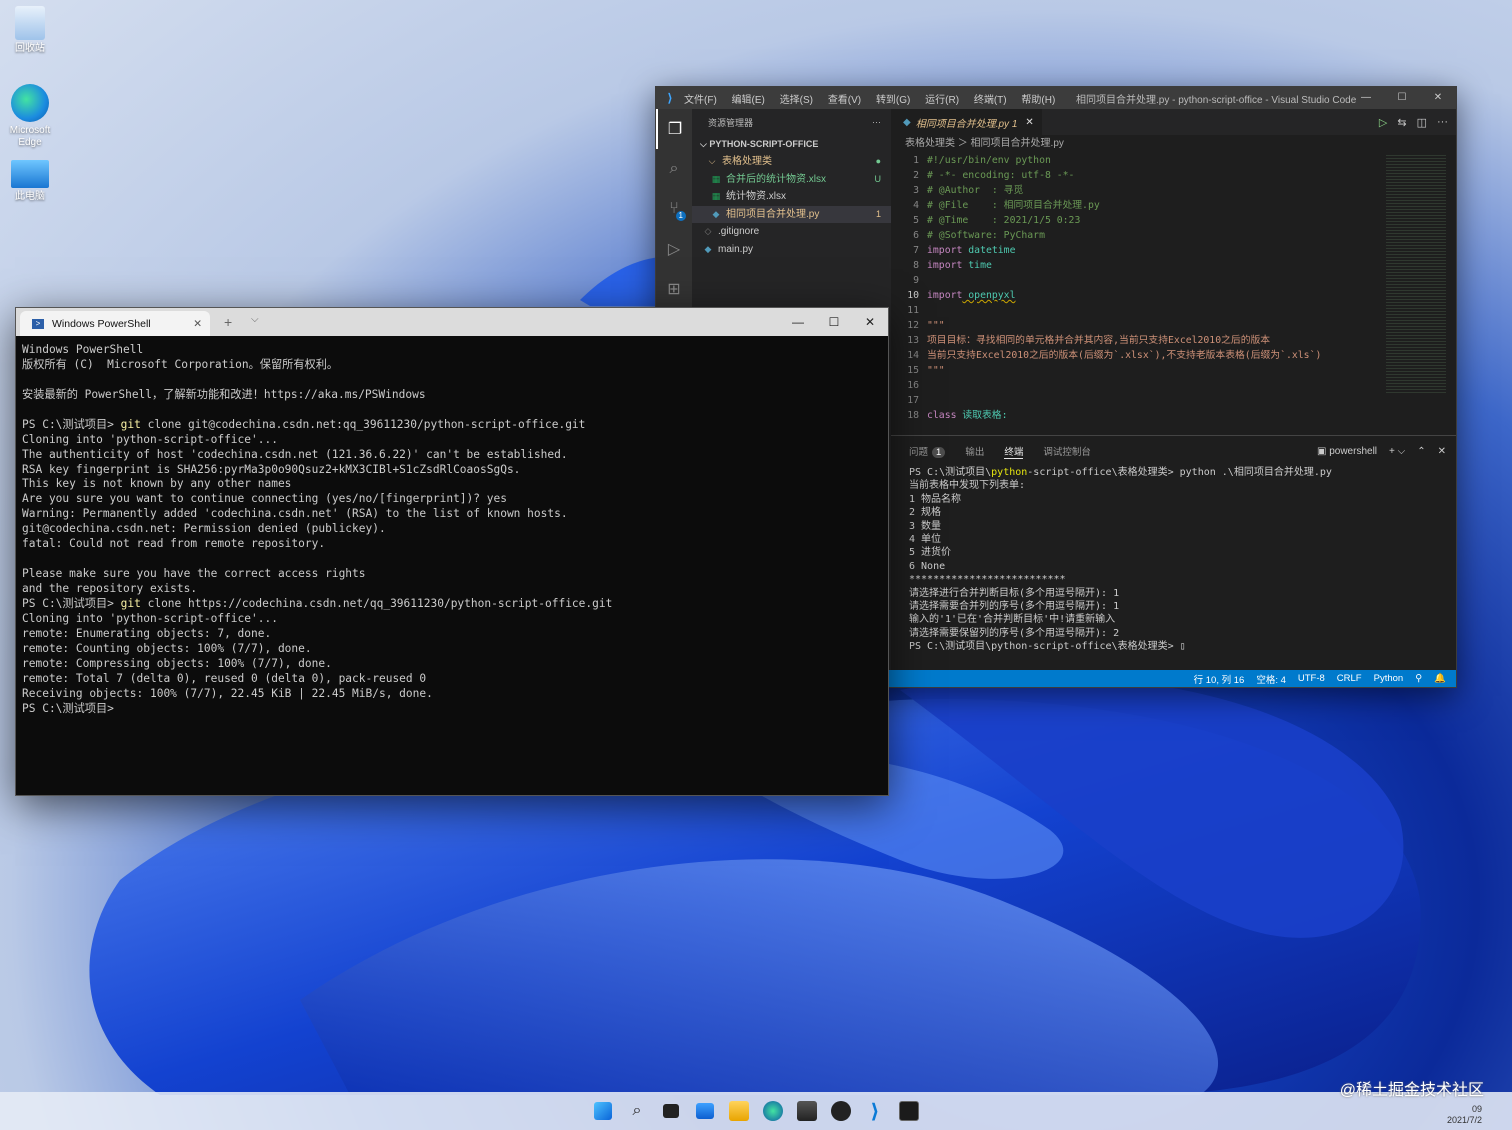  I want to click on console-line: Windows PowerShell, so click(83, 349).